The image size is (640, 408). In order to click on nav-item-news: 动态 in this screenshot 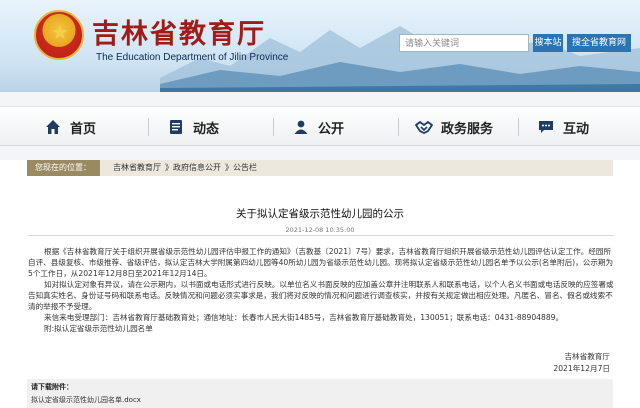, I will do `click(193, 127)`.